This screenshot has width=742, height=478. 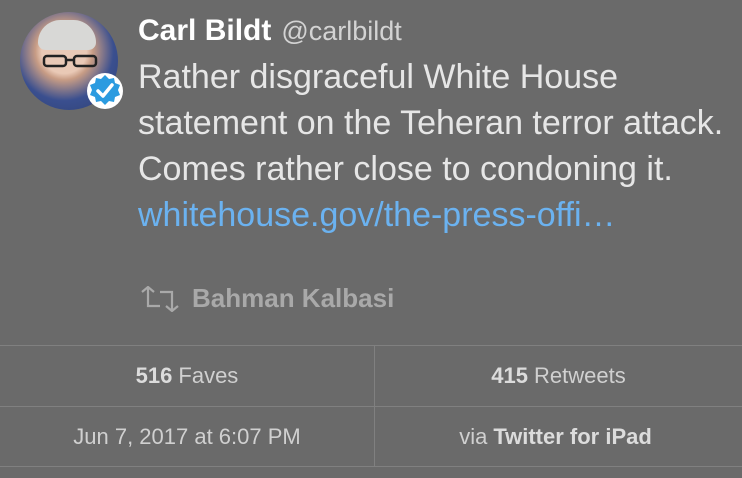 What do you see at coordinates (473, 436) in the screenshot?
I see `via-prefix: via` at bounding box center [473, 436].